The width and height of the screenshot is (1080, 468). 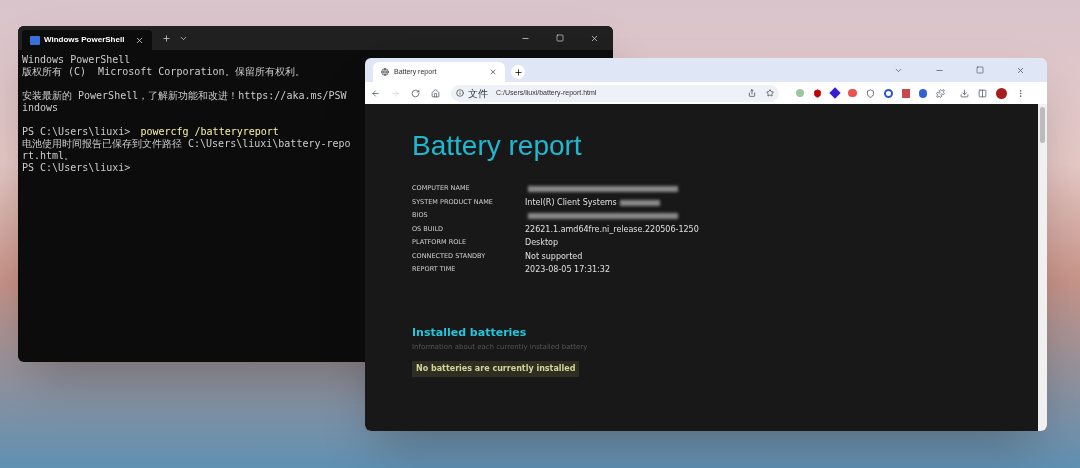 What do you see at coordinates (460, 93) in the screenshot?
I see `info-icon` at bounding box center [460, 93].